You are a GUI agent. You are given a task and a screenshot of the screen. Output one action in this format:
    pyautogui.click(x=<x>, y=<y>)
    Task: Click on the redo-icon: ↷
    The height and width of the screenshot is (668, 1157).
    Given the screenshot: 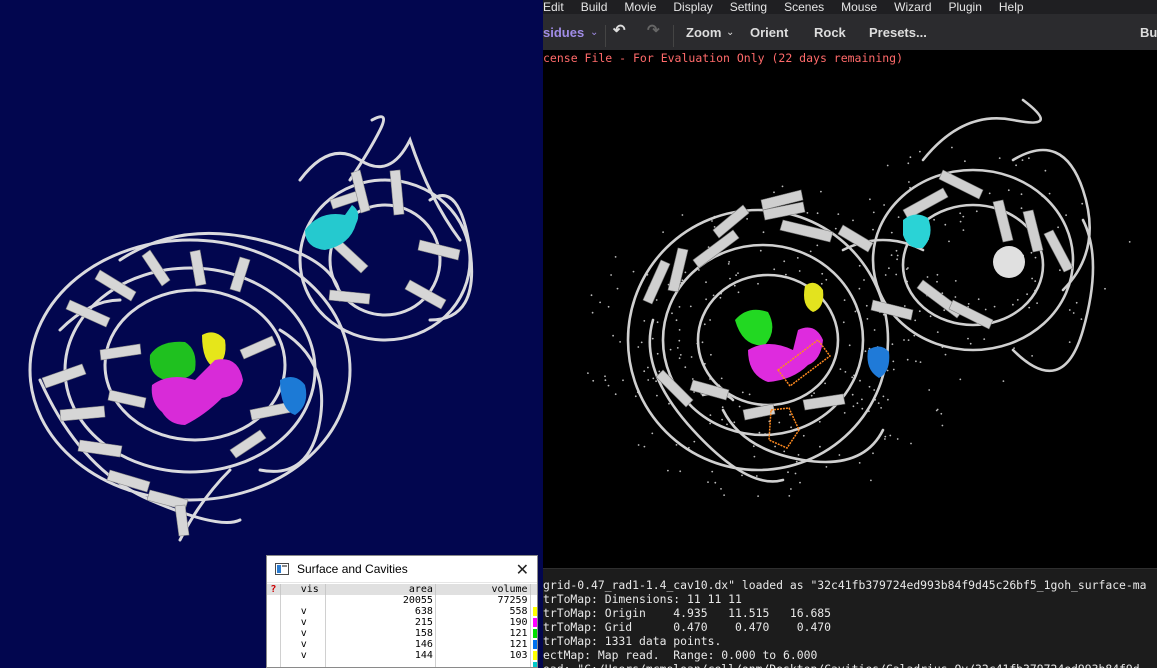 What is the action you would take?
    pyautogui.click(x=653, y=31)
    